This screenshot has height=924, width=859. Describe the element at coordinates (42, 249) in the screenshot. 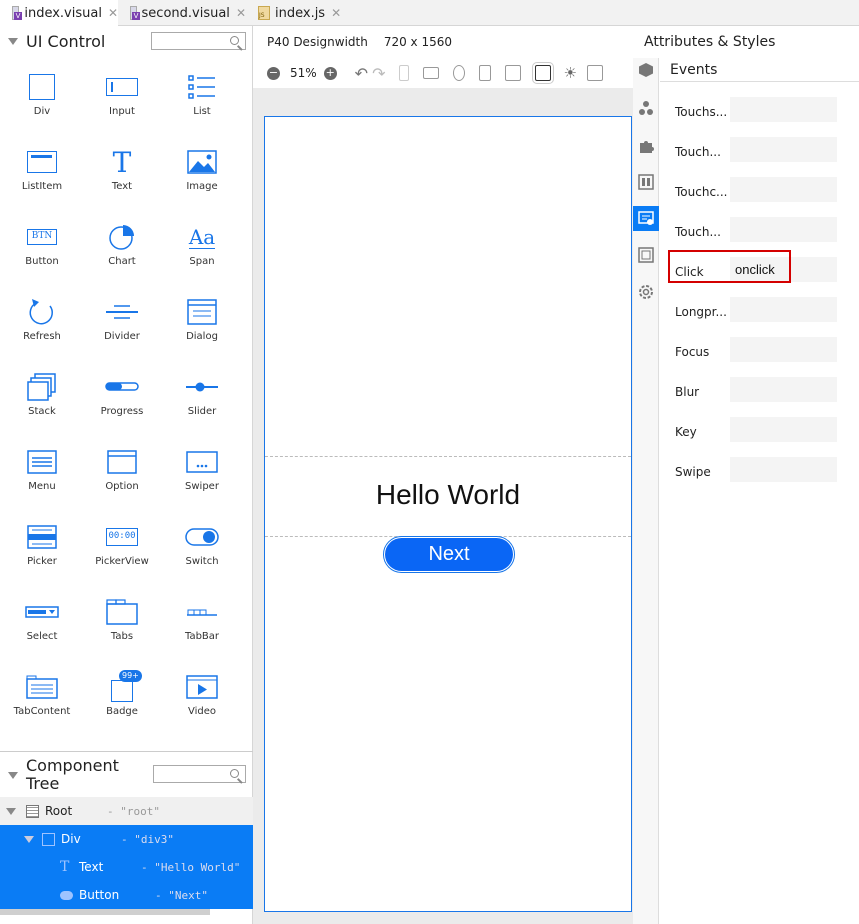

I see `control-button: BTN Button` at that location.